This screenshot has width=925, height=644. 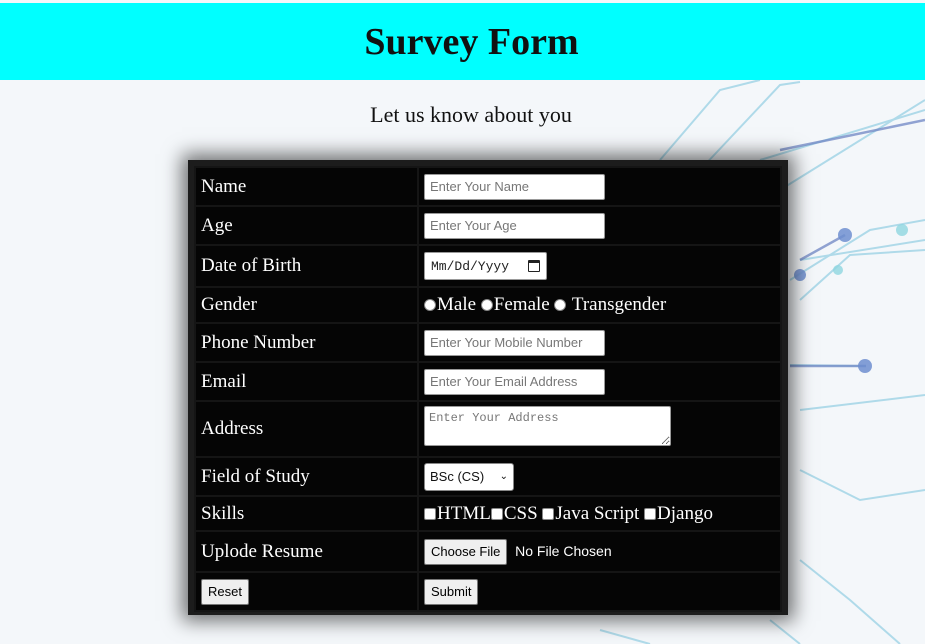 I want to click on form-row-age: Age, so click(x=488, y=225).